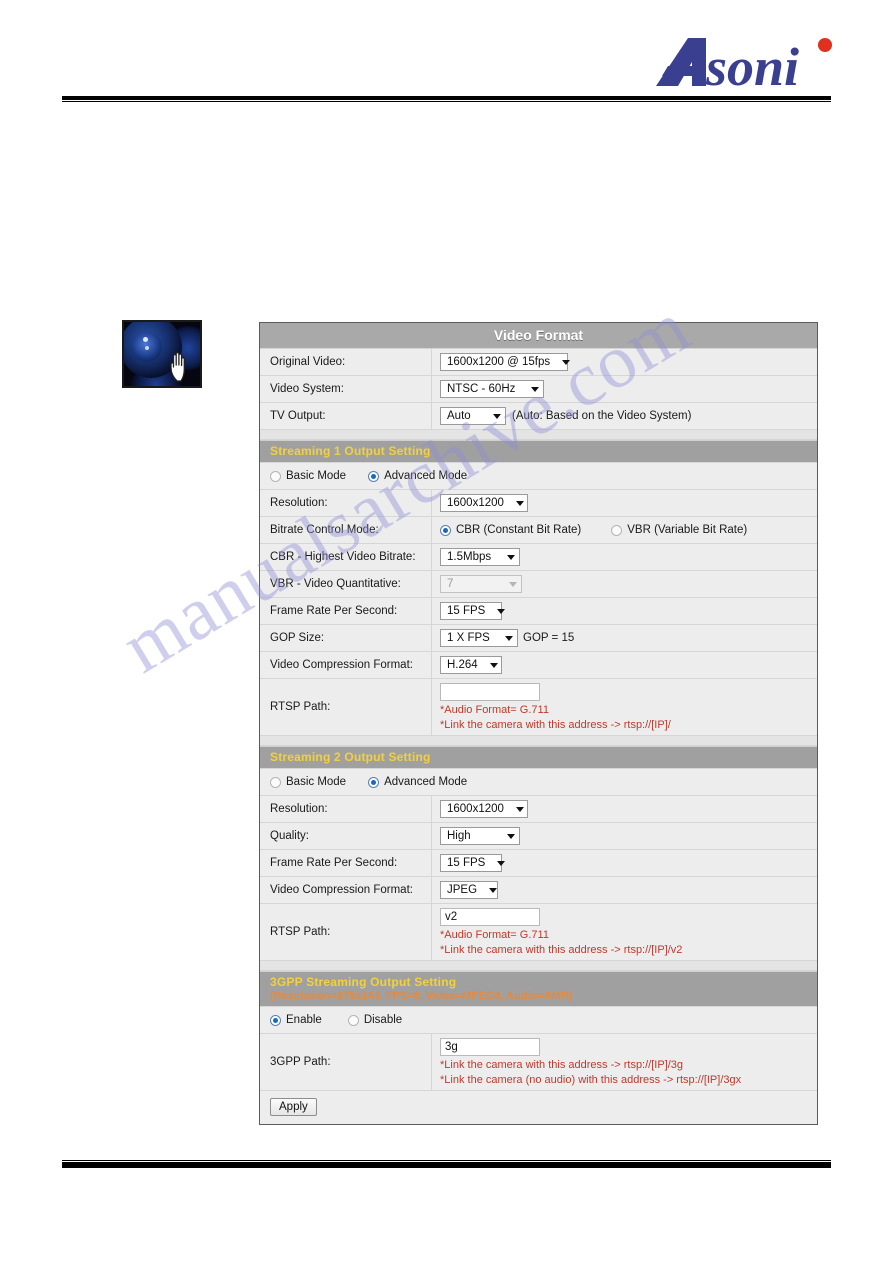 This screenshot has height=1263, width=893. Describe the element at coordinates (308, 782) in the screenshot. I see `streaming2-basic-mode-radio: Basic Mode` at that location.